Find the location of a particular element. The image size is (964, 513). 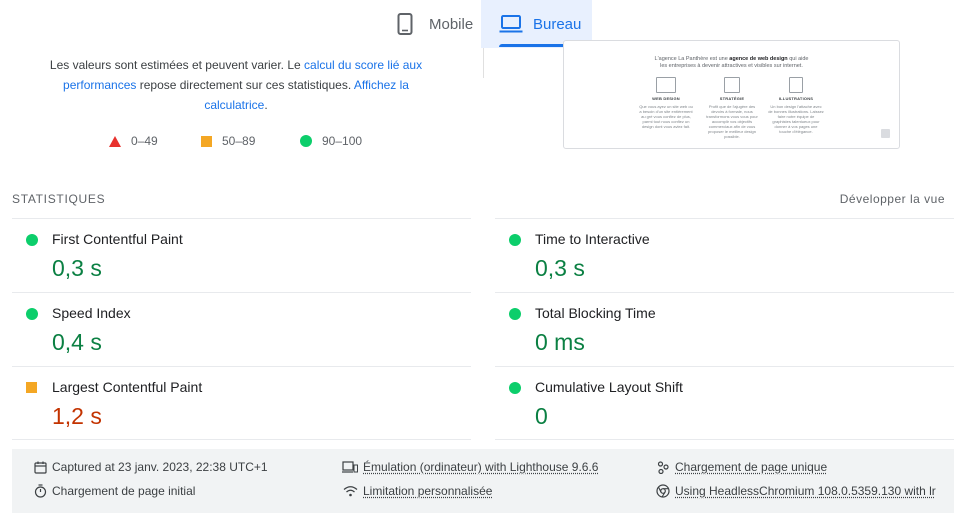

chrome-icon is located at coordinates (663, 491).